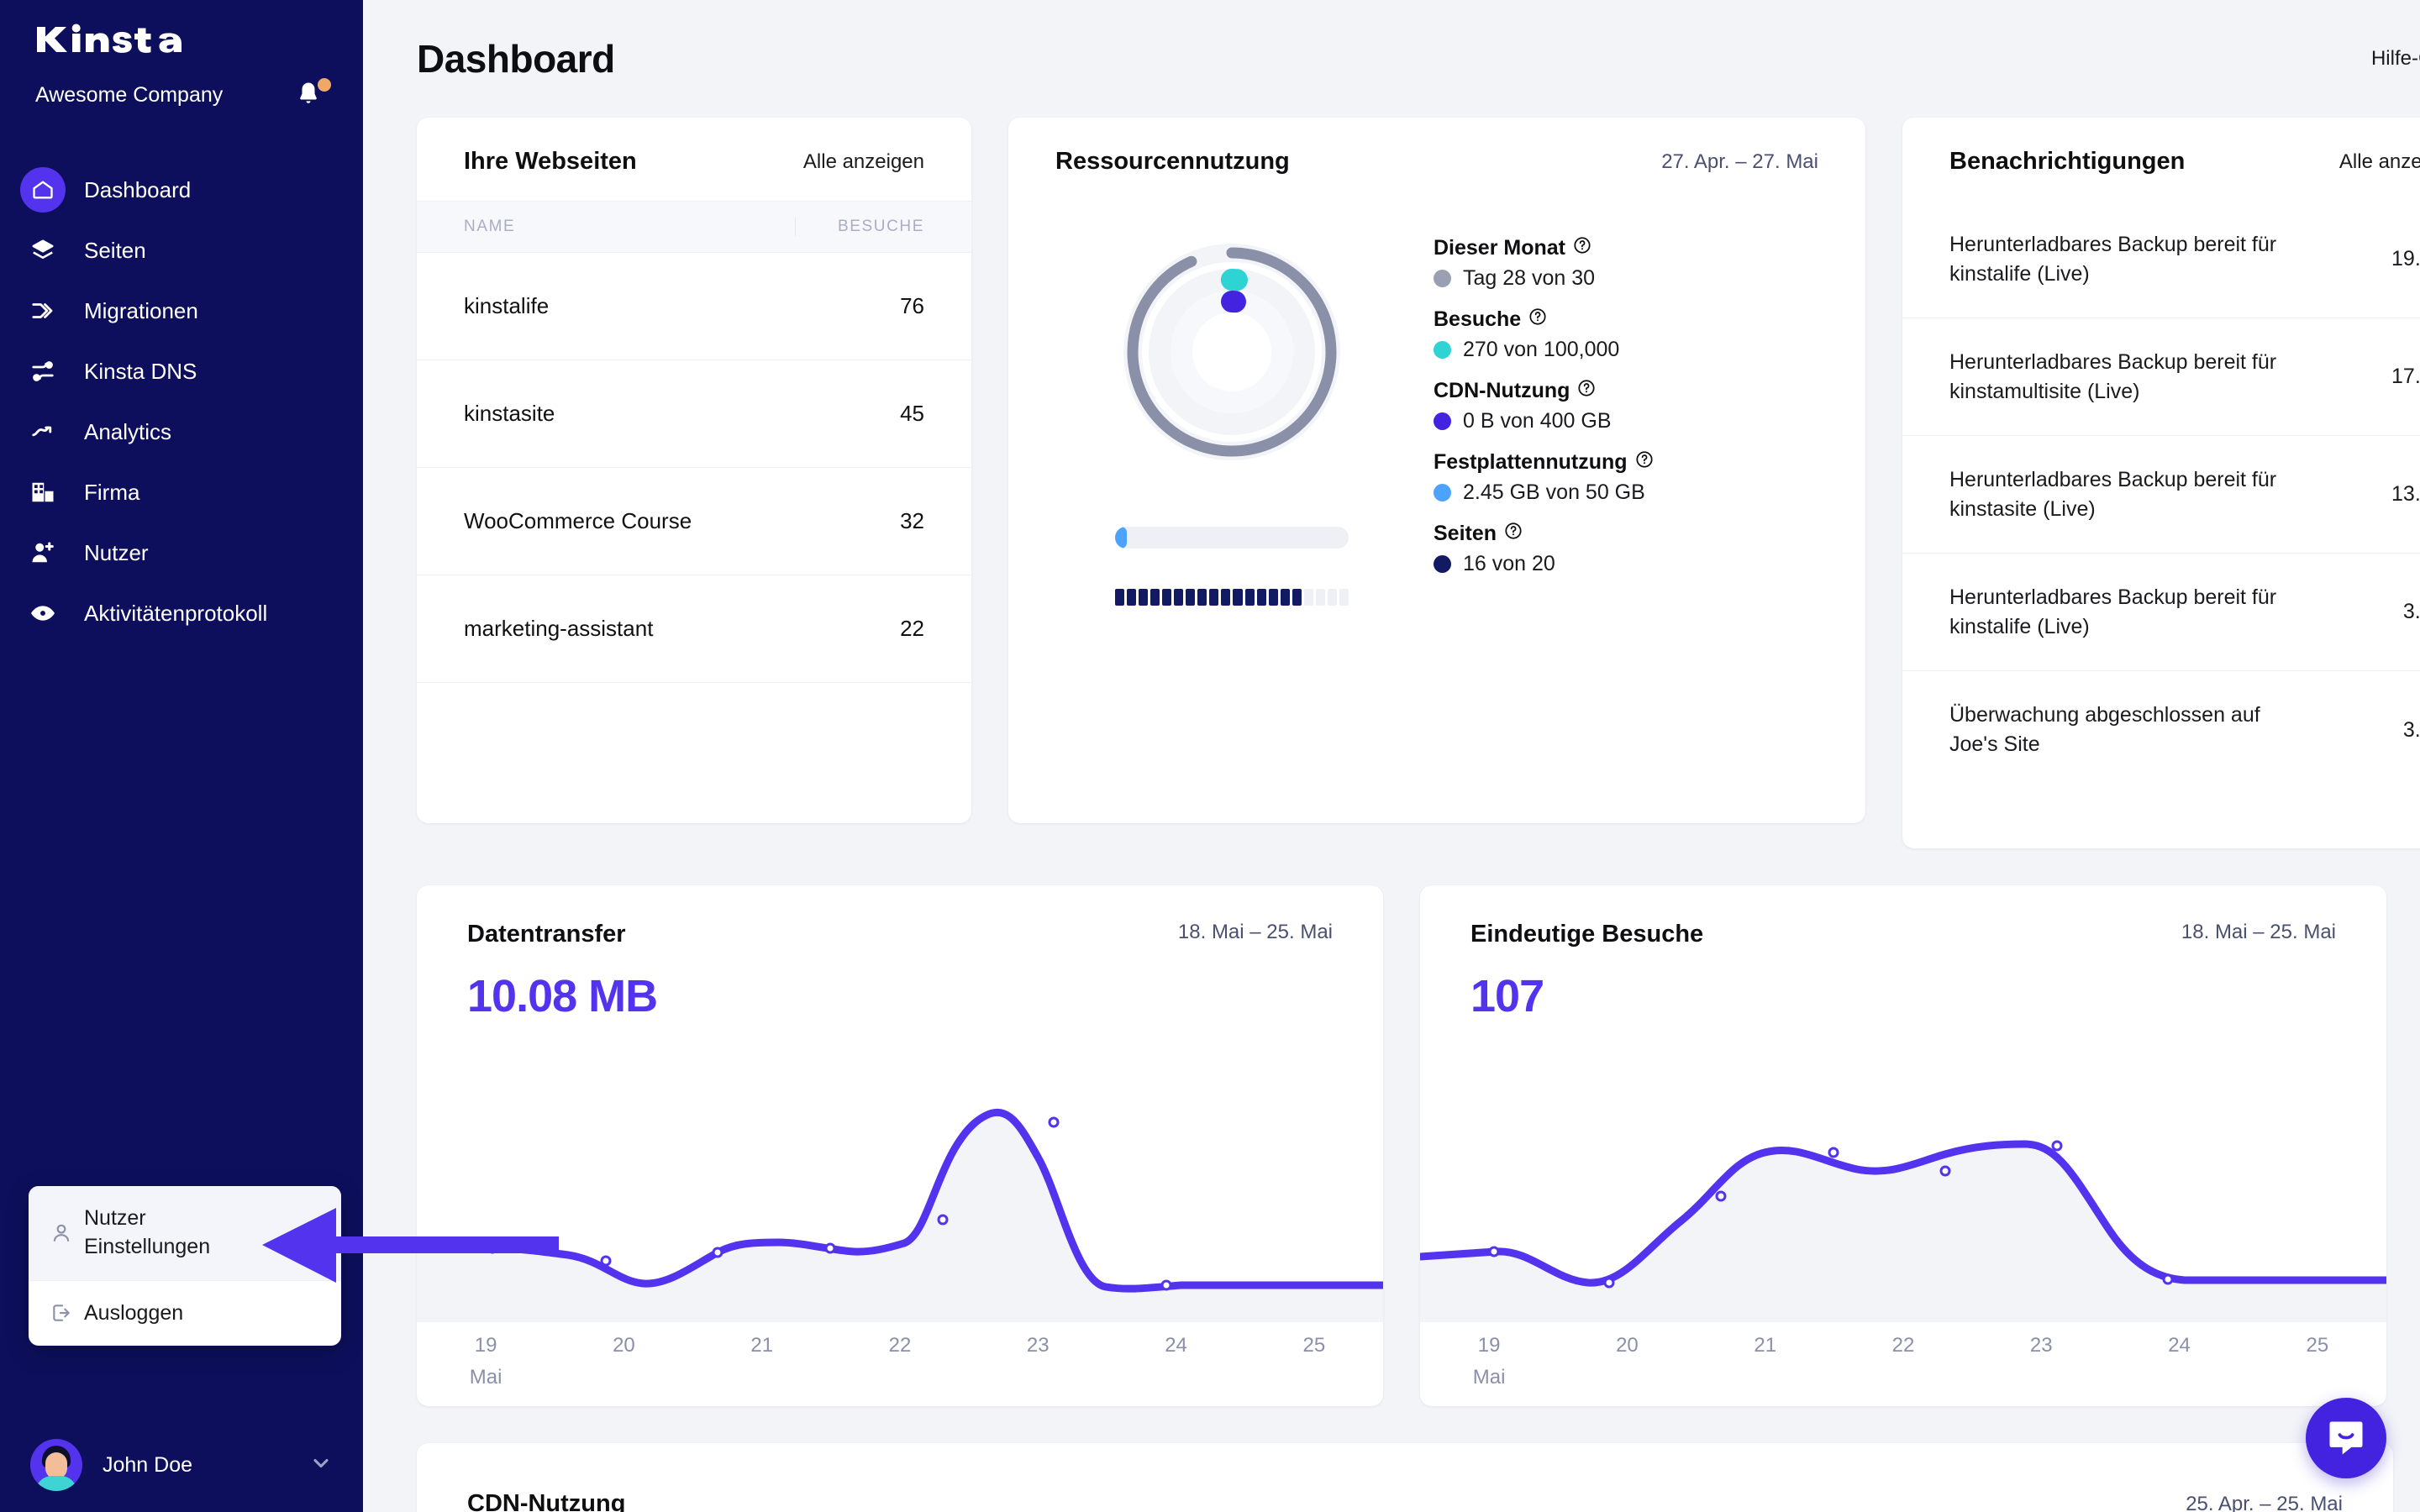 This screenshot has width=2420, height=1512. What do you see at coordinates (181, 1465) in the screenshot?
I see `sidebar-user-bar: John Doe` at bounding box center [181, 1465].